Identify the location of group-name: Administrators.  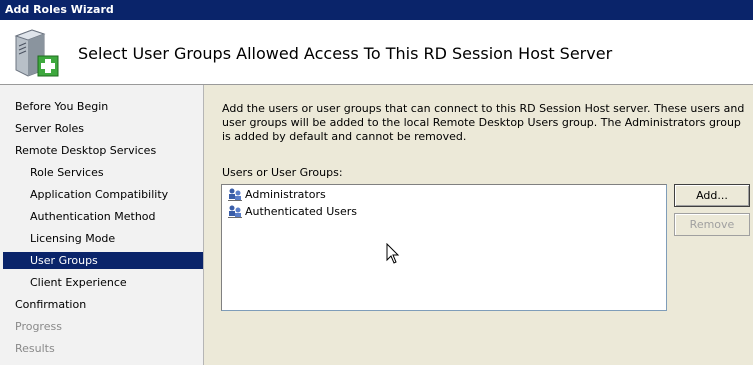
(285, 194).